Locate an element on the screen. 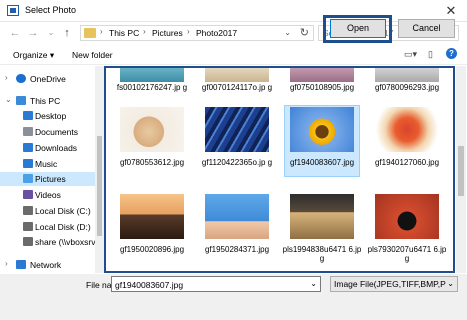 Image resolution: width=467 pixels, height=320 pixels. file-tile: pls1994838u6471 6.jpg is located at coordinates (322, 228).